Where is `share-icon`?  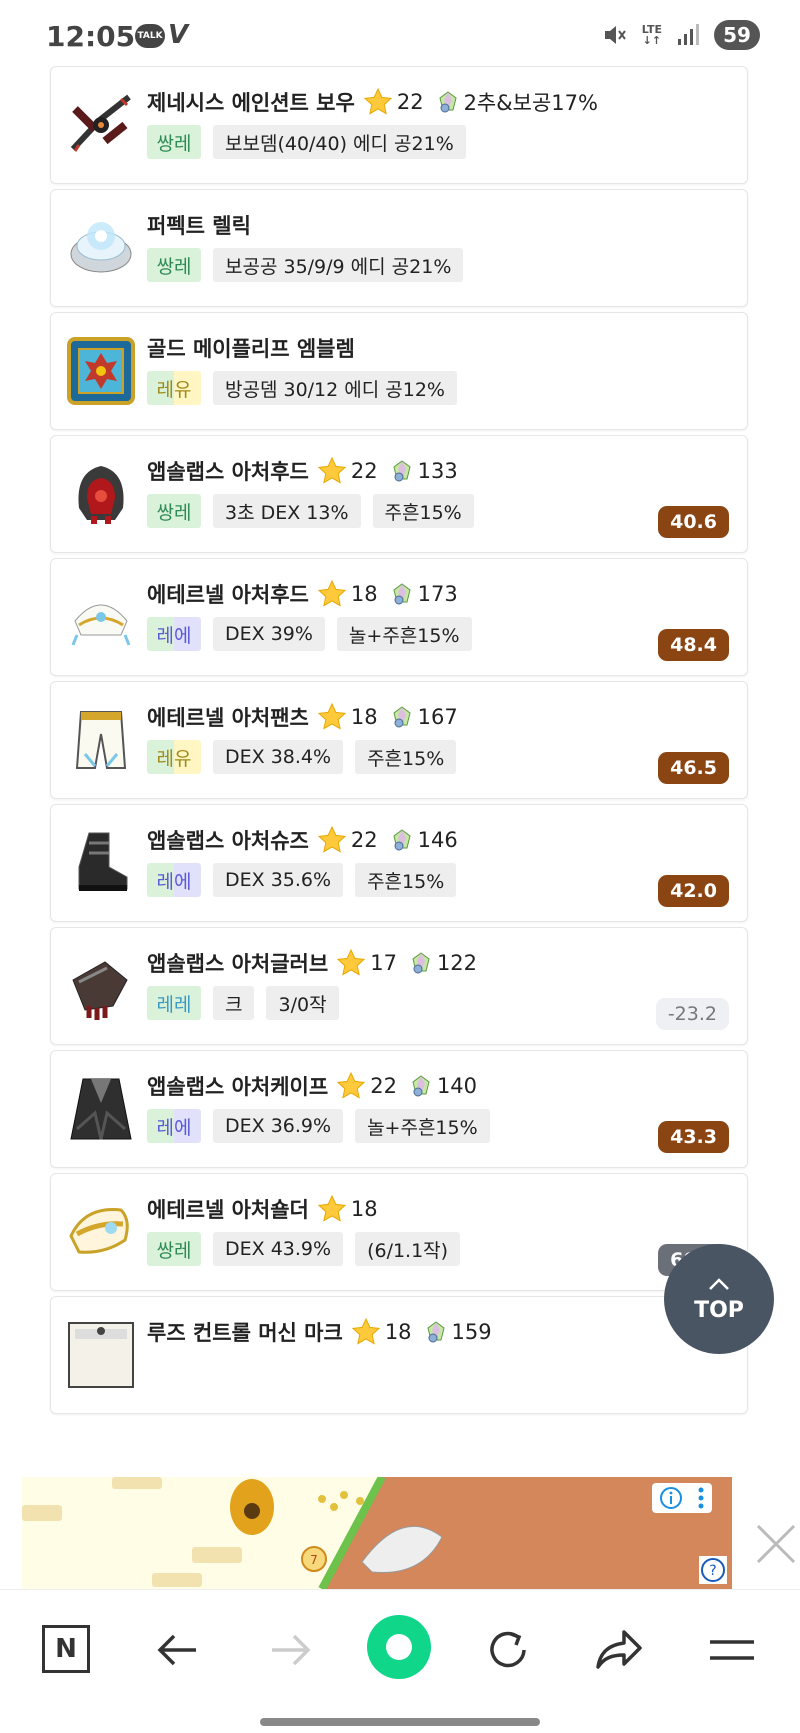
share-icon is located at coordinates (620, 1650).